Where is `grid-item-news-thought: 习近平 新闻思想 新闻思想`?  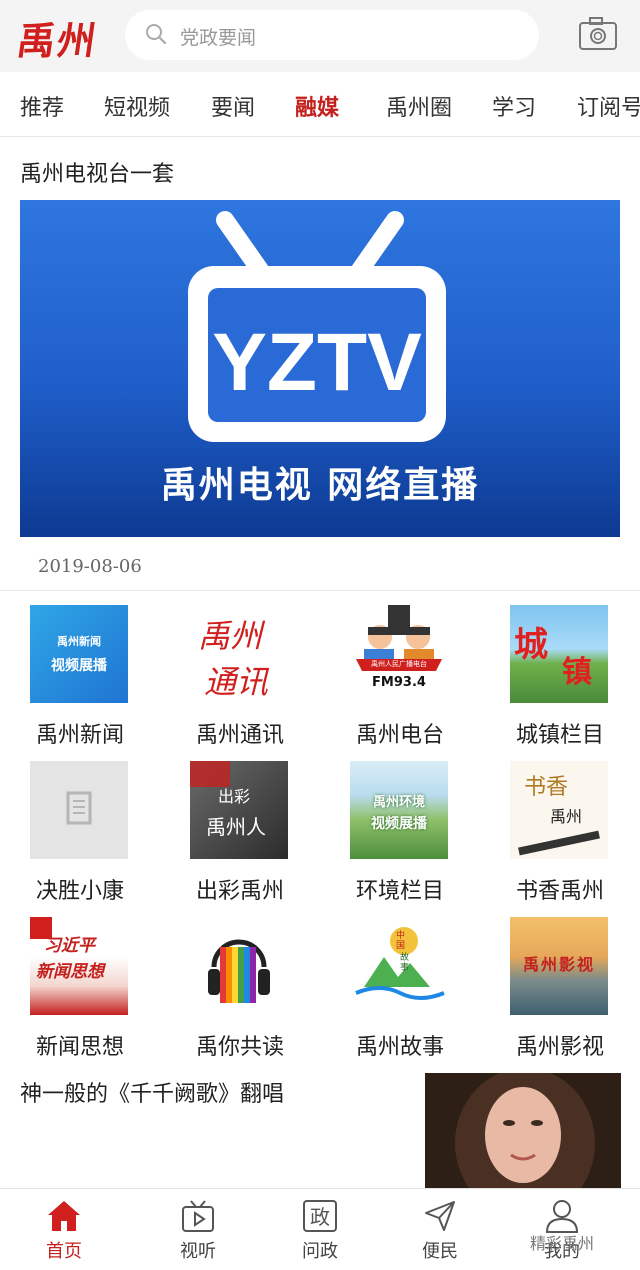 grid-item-news-thought: 习近平 新闻思想 新闻思想 is located at coordinates (90, 992).